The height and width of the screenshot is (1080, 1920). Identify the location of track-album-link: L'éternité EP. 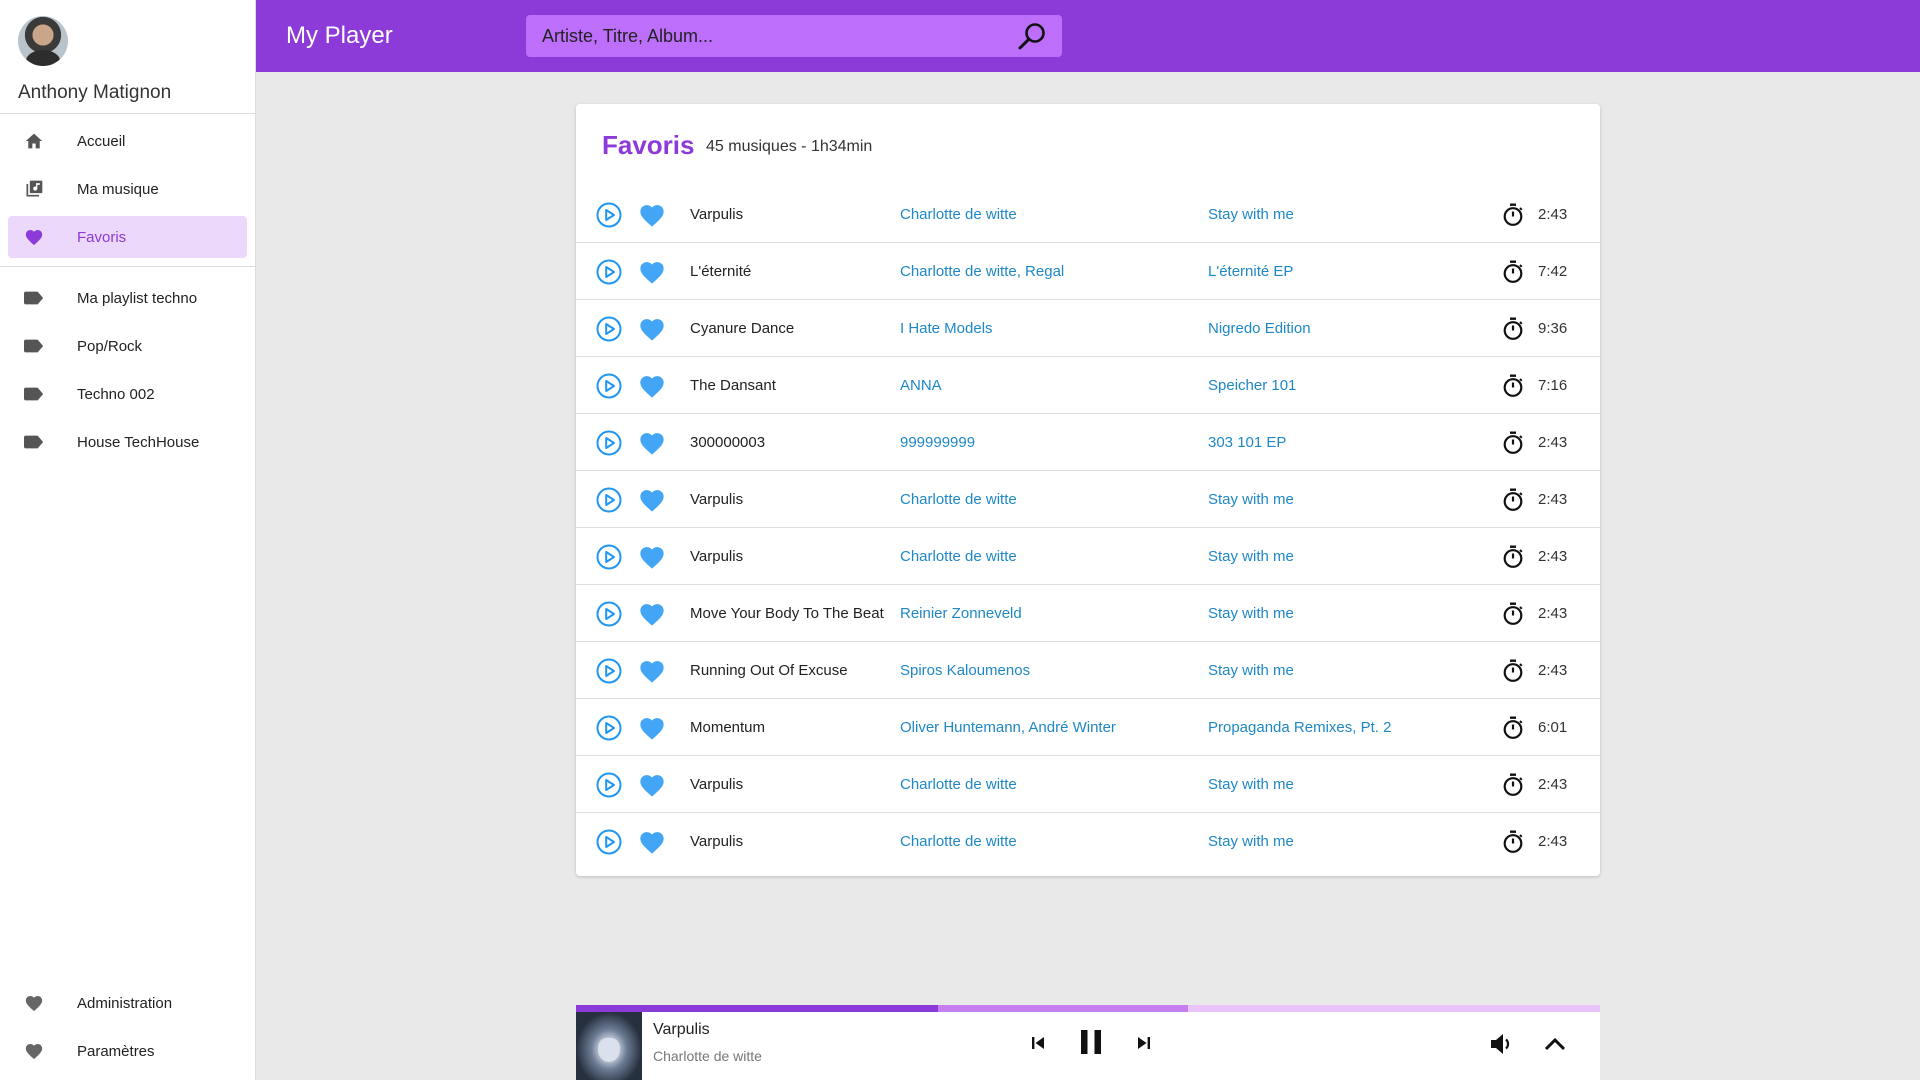
(1250, 271).